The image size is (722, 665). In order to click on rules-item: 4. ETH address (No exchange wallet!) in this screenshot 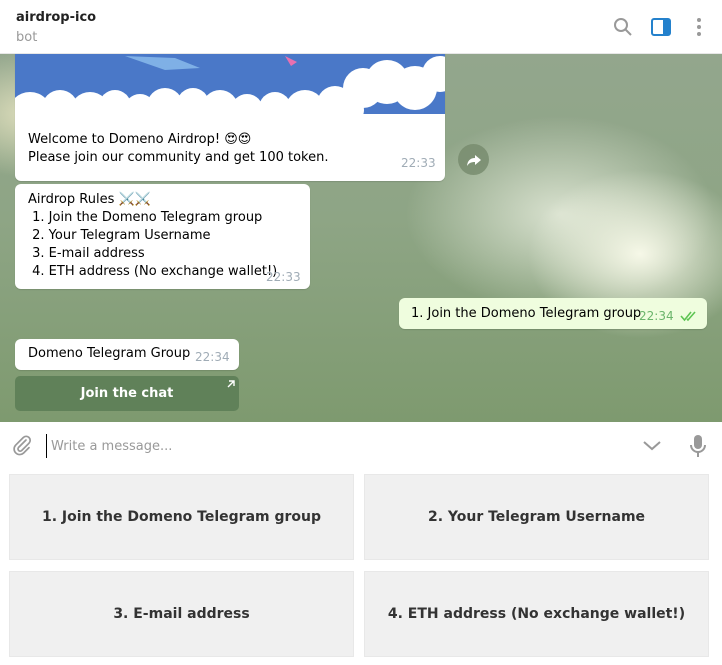, I will do `click(153, 271)`.